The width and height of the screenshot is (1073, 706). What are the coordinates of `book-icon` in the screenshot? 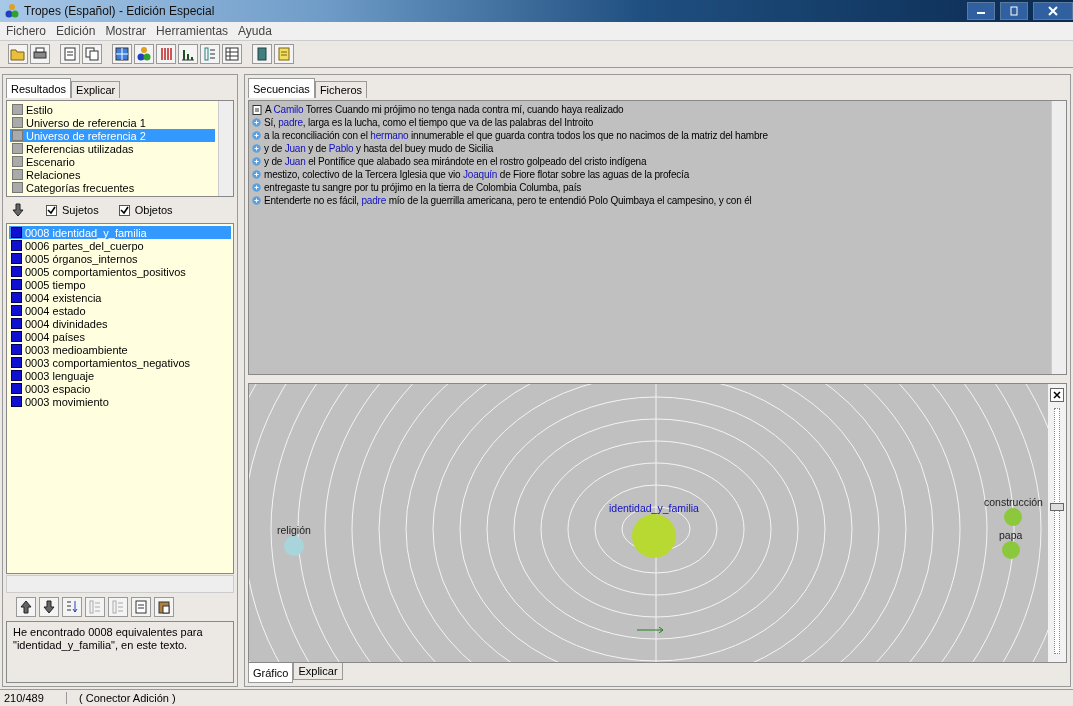 It's located at (262, 54).